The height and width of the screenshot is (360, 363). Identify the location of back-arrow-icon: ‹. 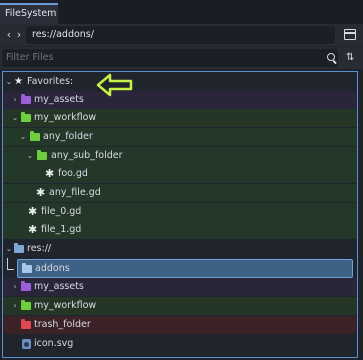
(9, 35).